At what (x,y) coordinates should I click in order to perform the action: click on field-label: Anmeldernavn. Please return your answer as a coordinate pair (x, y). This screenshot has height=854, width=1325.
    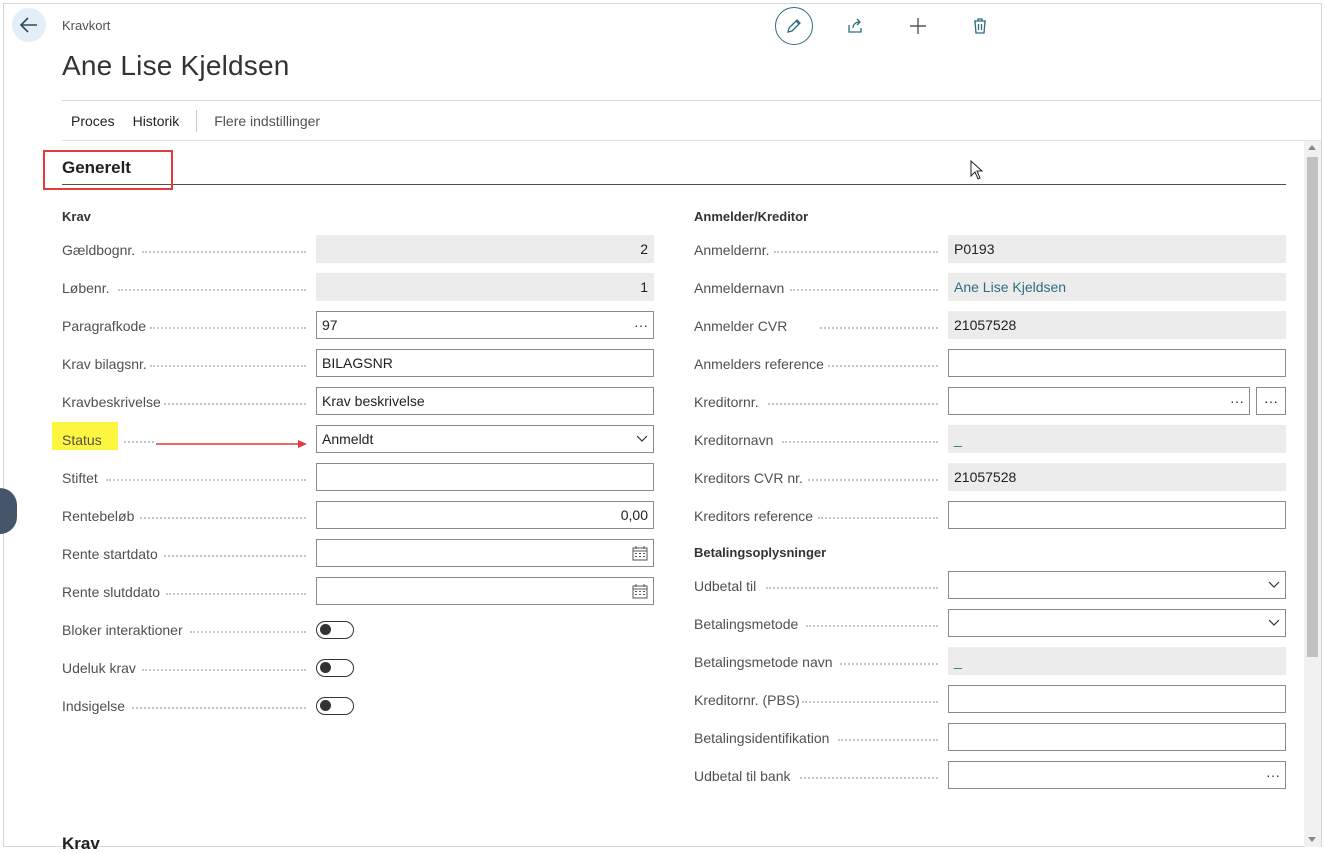
    Looking at the image, I should click on (739, 288).